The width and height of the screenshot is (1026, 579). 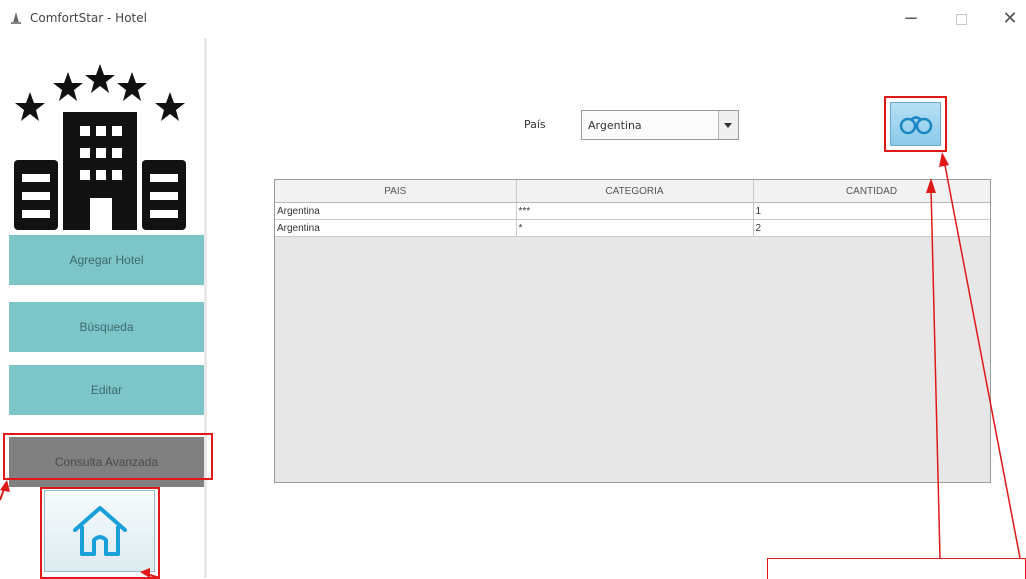 What do you see at coordinates (535, 124) in the screenshot?
I see `pais-label: País` at bounding box center [535, 124].